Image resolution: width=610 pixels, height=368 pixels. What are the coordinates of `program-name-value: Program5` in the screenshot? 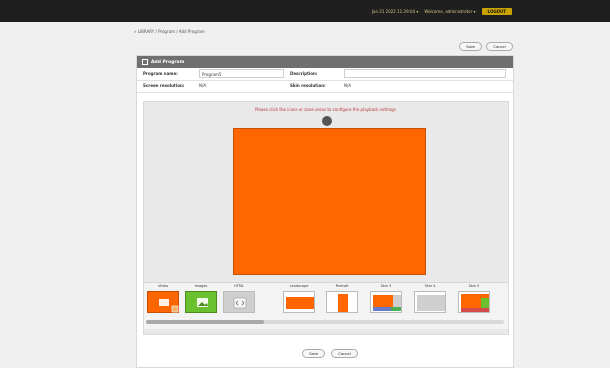 It's located at (212, 74).